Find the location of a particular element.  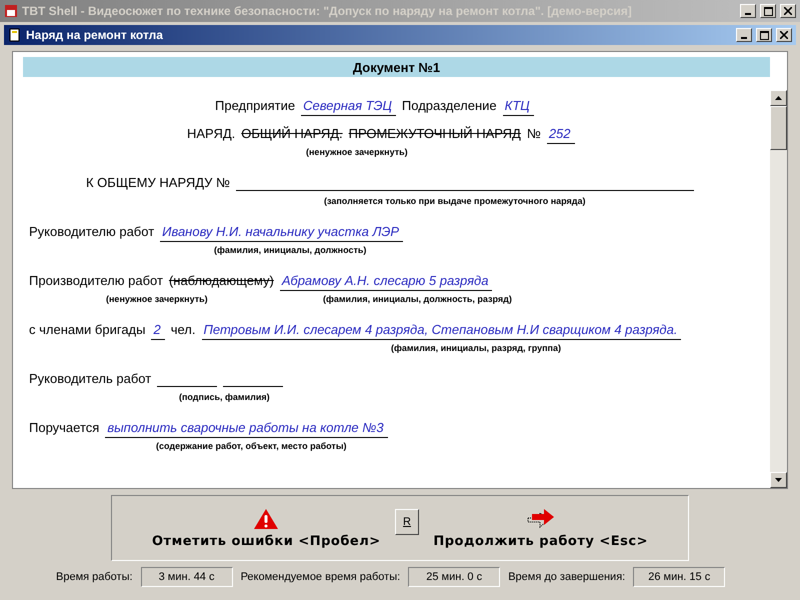

mark-errors-button: Отметить ошибки <Пробел> is located at coordinates (266, 528).